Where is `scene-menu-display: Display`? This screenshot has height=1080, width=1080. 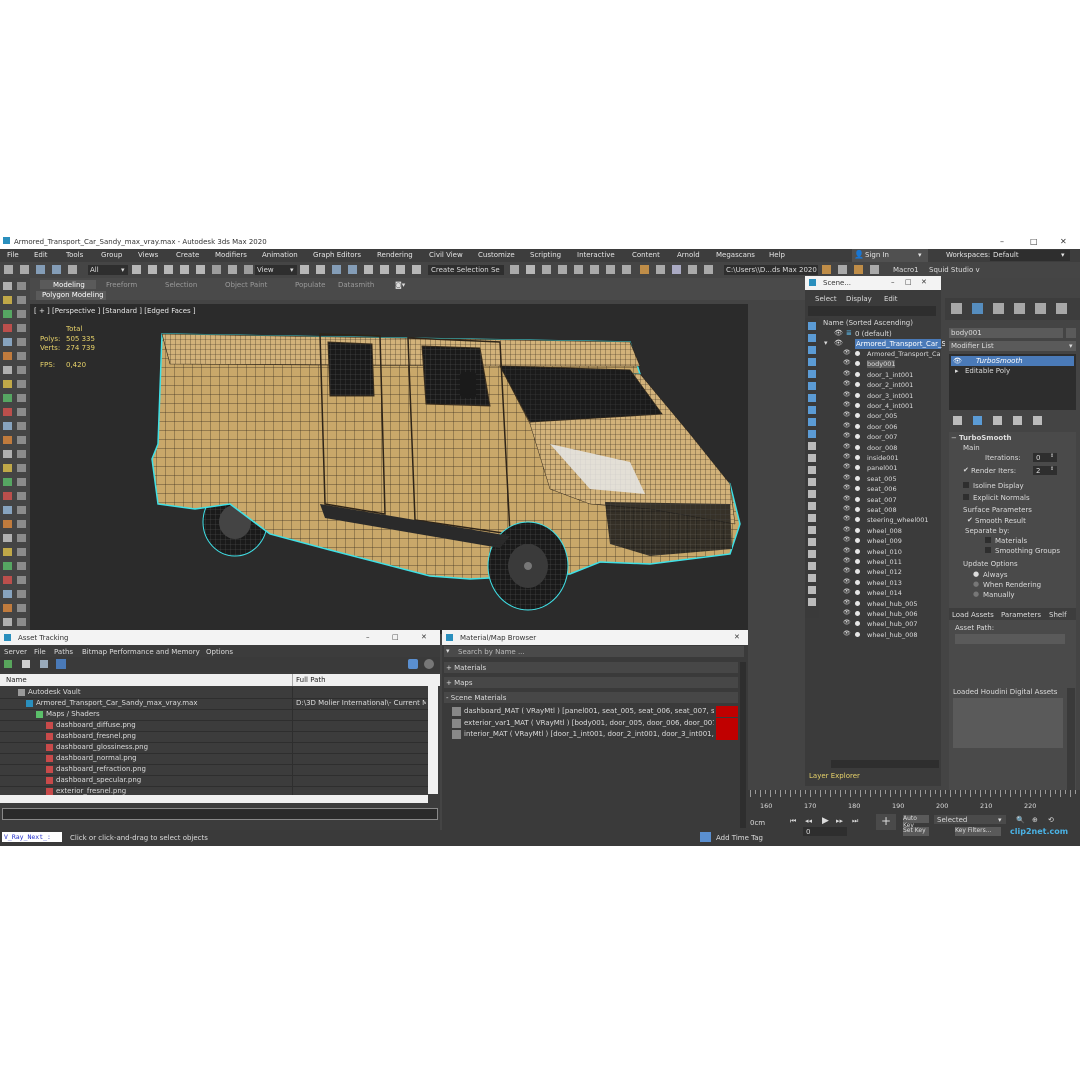 scene-menu-display: Display is located at coordinates (859, 299).